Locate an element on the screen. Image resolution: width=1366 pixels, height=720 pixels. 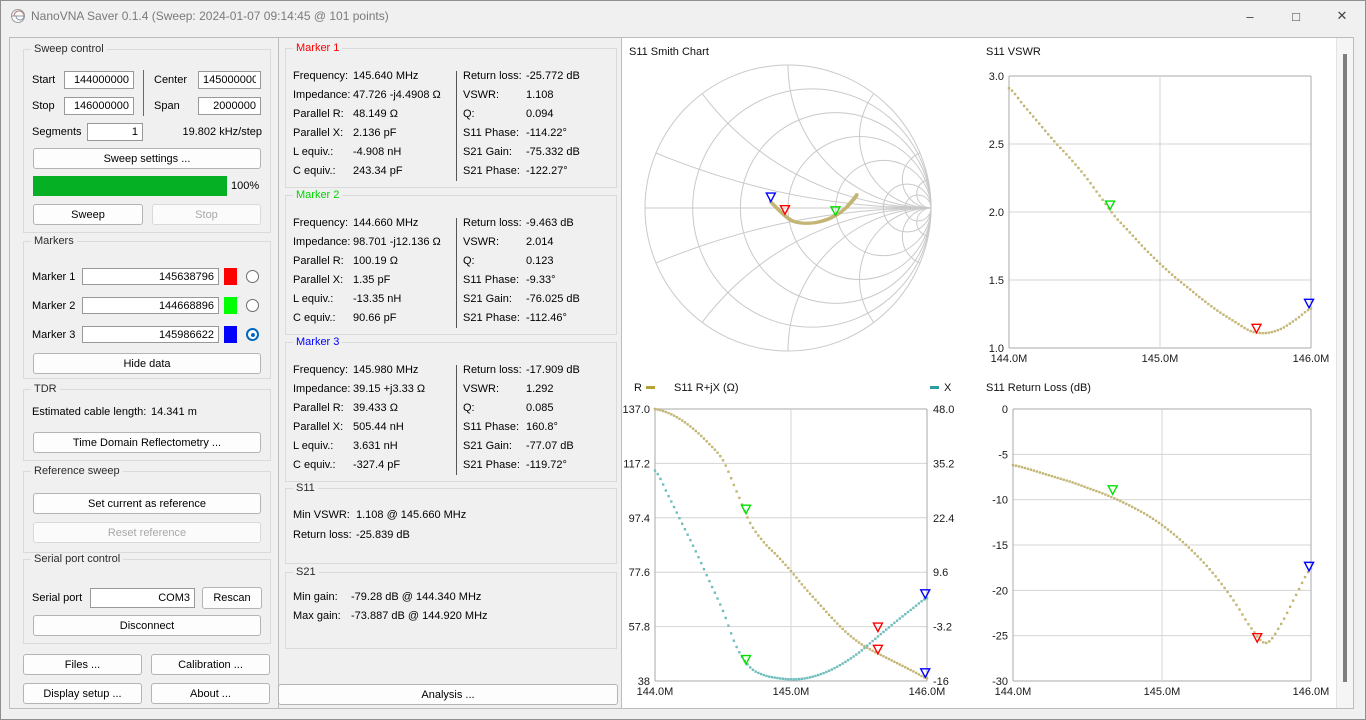
marker-field-label: Frequency: is located at coordinates (321, 223).